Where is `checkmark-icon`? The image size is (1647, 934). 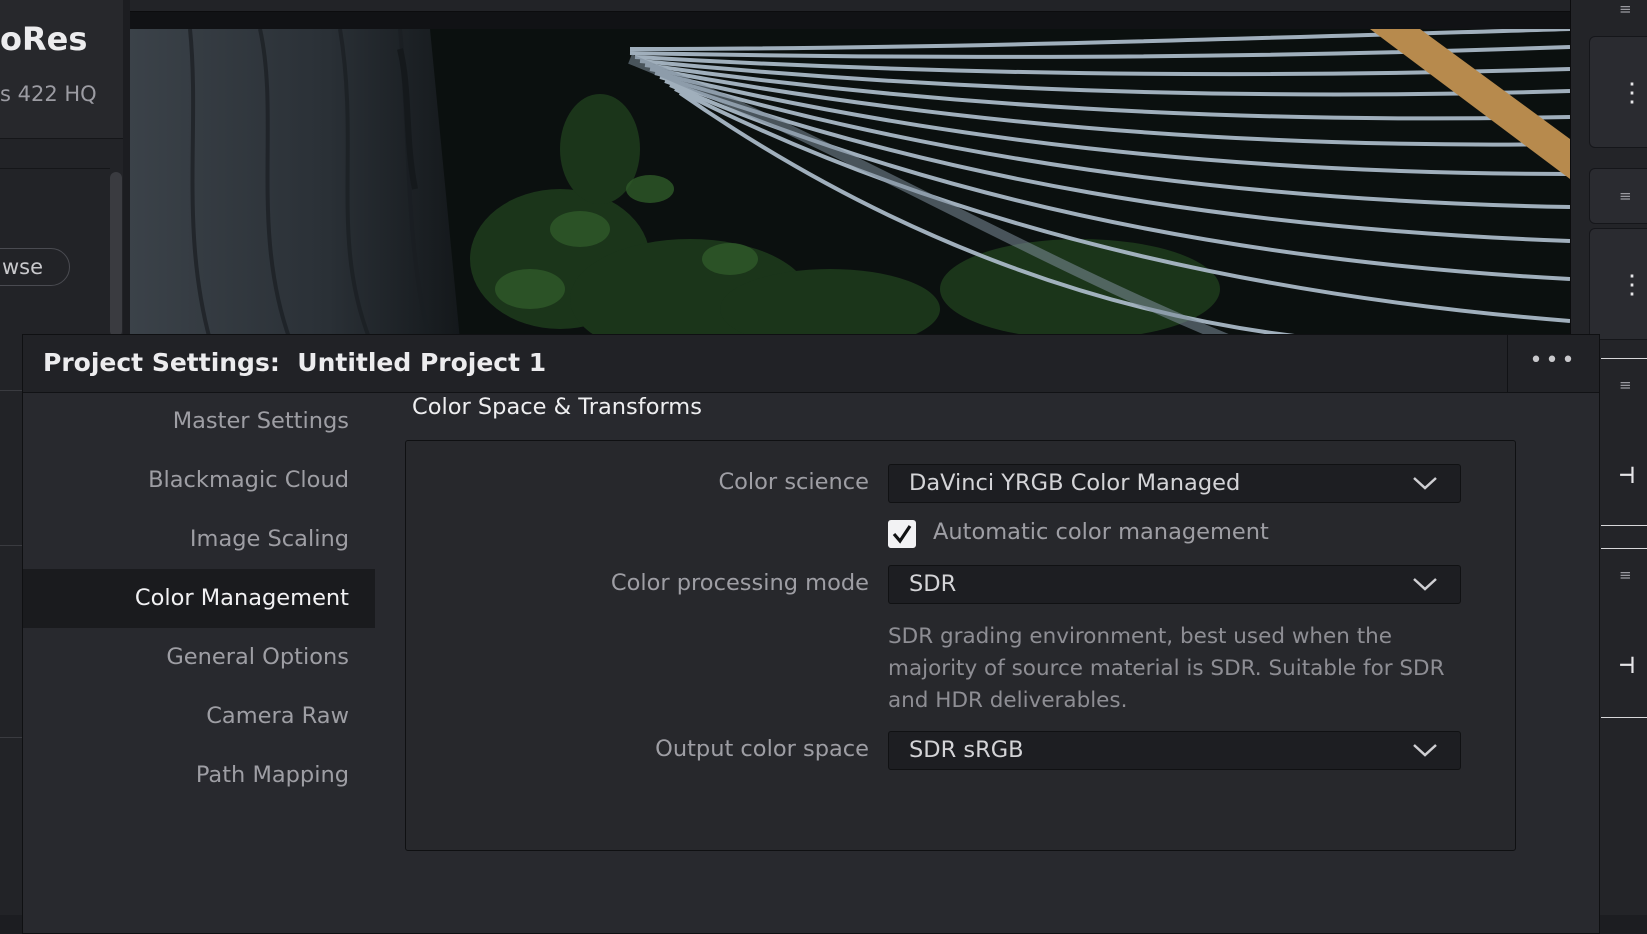
checkmark-icon is located at coordinates (902, 534).